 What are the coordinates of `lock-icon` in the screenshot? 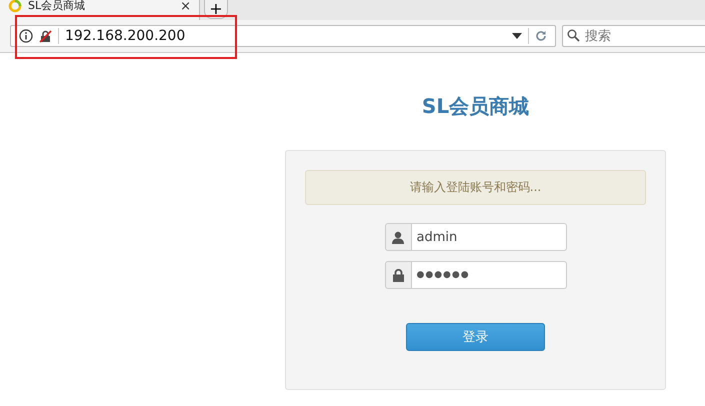 It's located at (398, 275).